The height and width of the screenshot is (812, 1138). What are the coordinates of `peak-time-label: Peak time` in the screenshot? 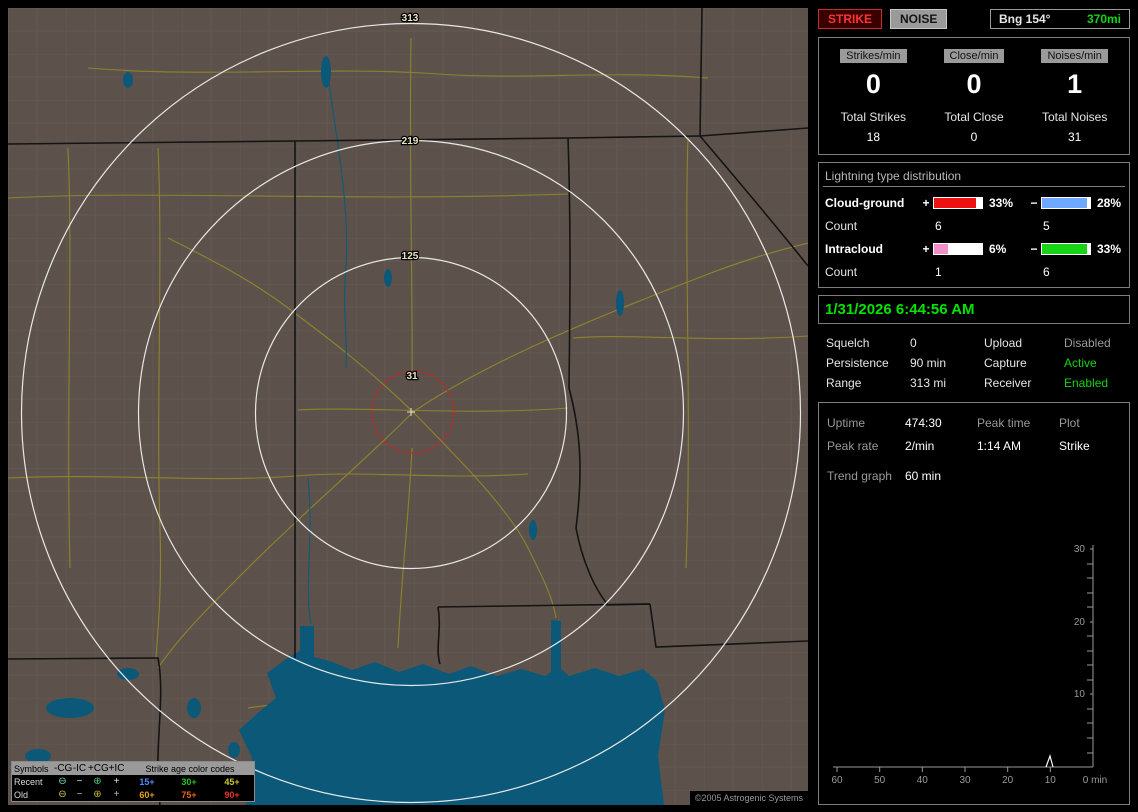 It's located at (1004, 422).